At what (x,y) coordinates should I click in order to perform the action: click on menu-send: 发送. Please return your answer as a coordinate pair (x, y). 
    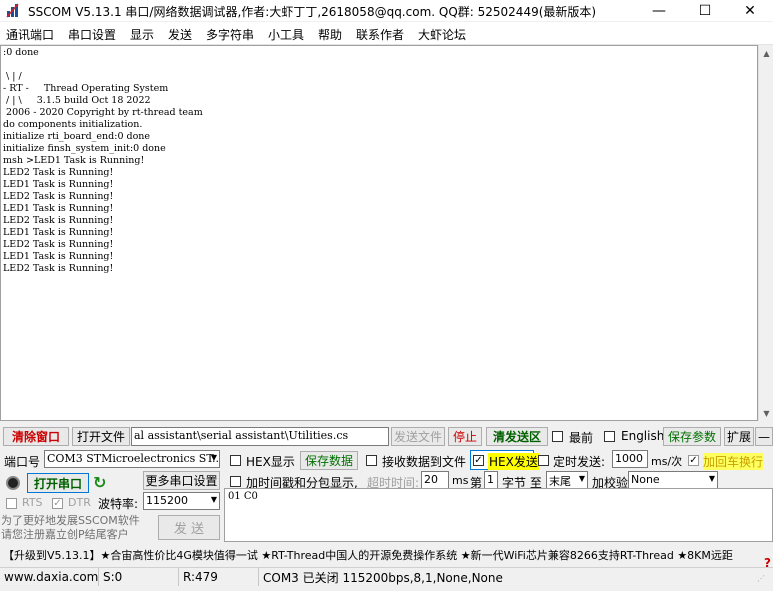
    Looking at the image, I should click on (180, 34).